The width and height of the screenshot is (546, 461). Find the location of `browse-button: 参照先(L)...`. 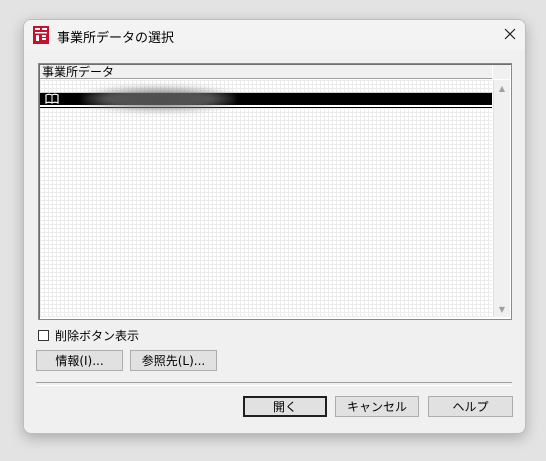

browse-button: 参照先(L)... is located at coordinates (173, 360).